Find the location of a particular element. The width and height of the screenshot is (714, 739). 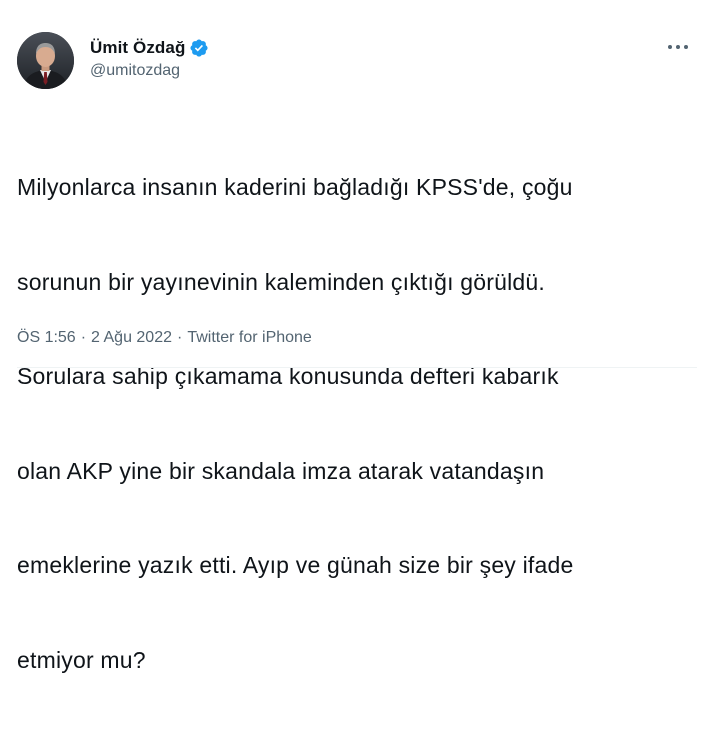

tweet-date: 2 Ağu 2022 is located at coordinates (131, 338).